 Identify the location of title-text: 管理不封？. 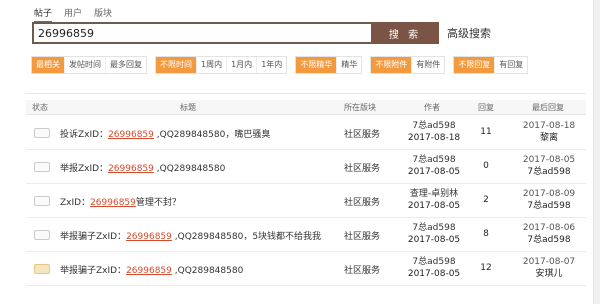
(158, 203).